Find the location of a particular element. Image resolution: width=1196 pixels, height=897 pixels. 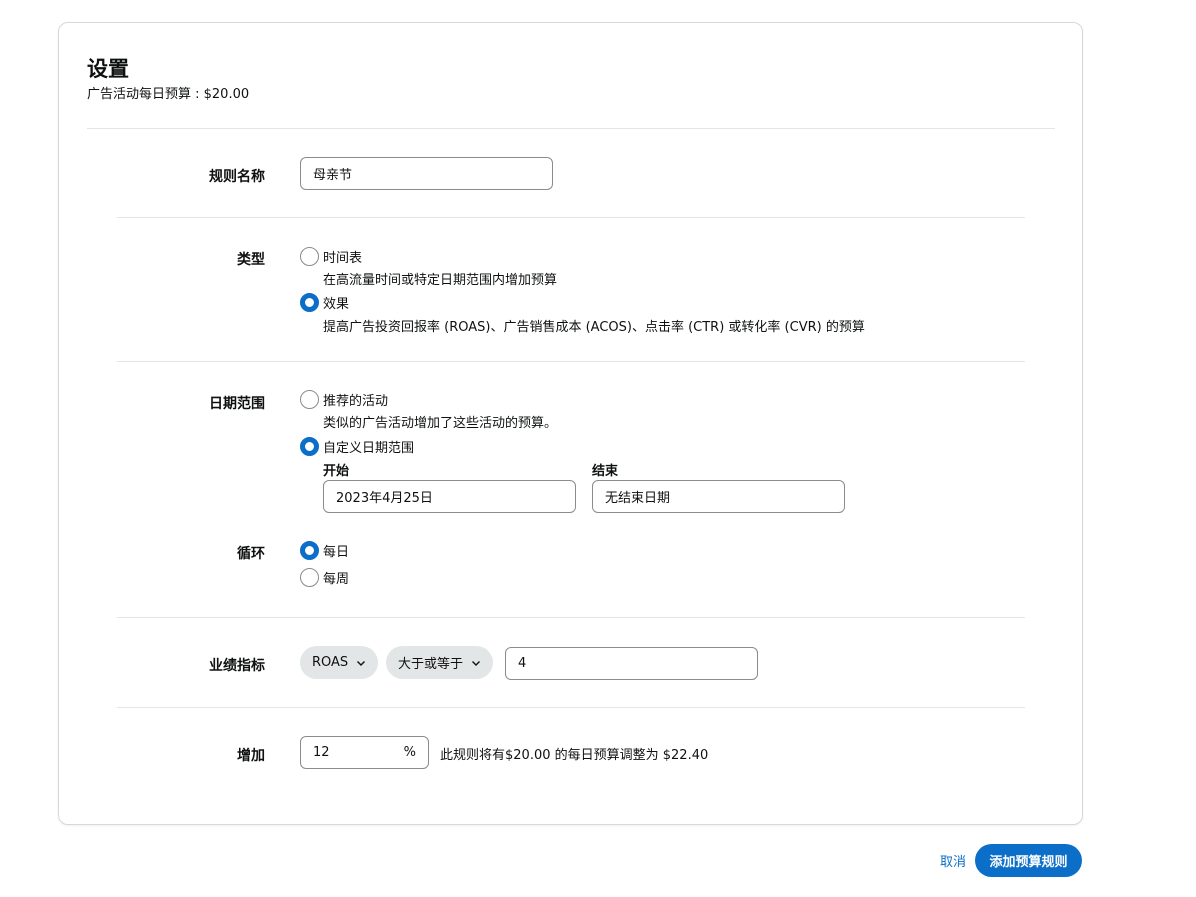

type-option-schedule-label: 时间表 is located at coordinates (343, 258).